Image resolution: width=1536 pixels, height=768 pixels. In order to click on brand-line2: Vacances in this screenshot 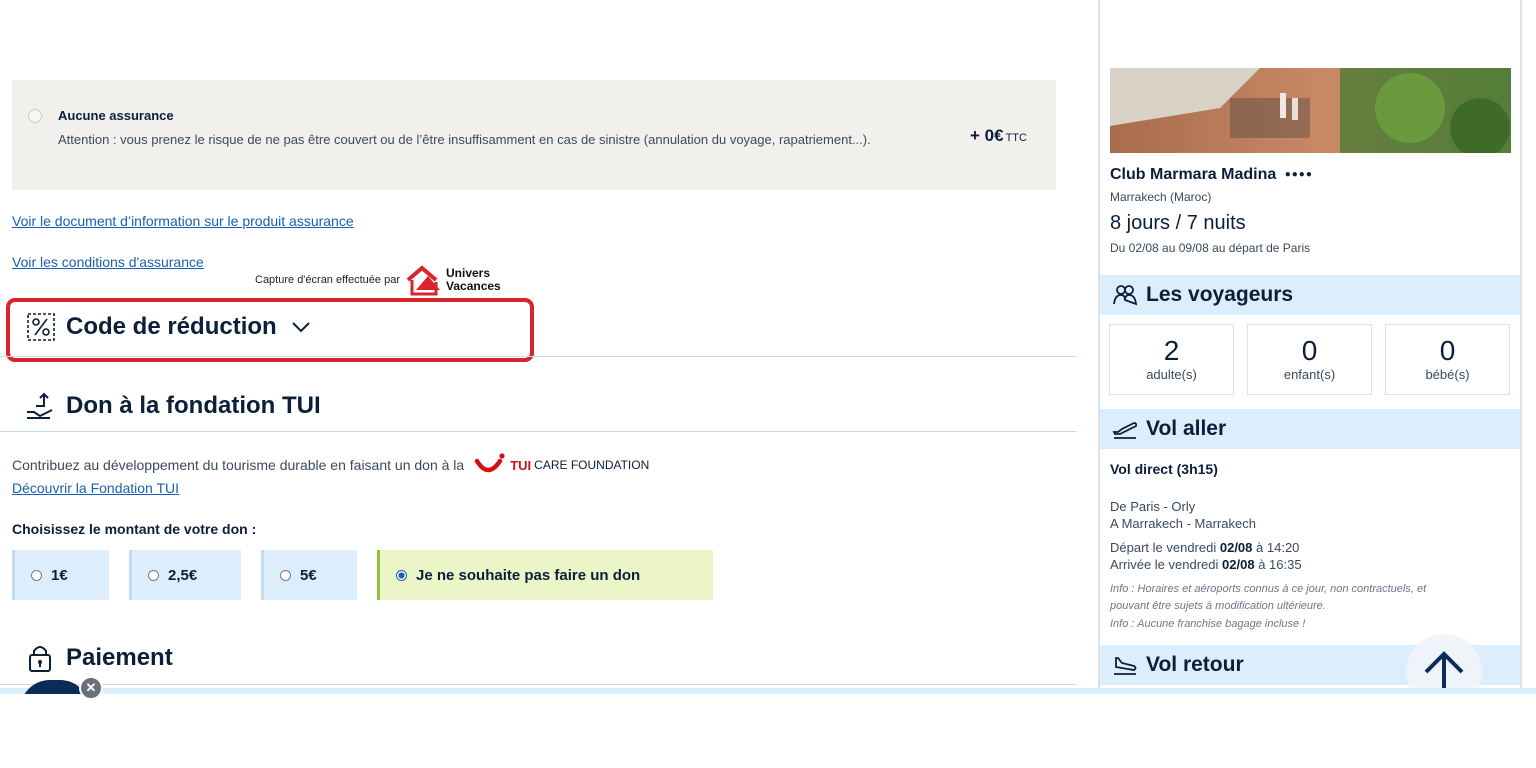, I will do `click(473, 286)`.